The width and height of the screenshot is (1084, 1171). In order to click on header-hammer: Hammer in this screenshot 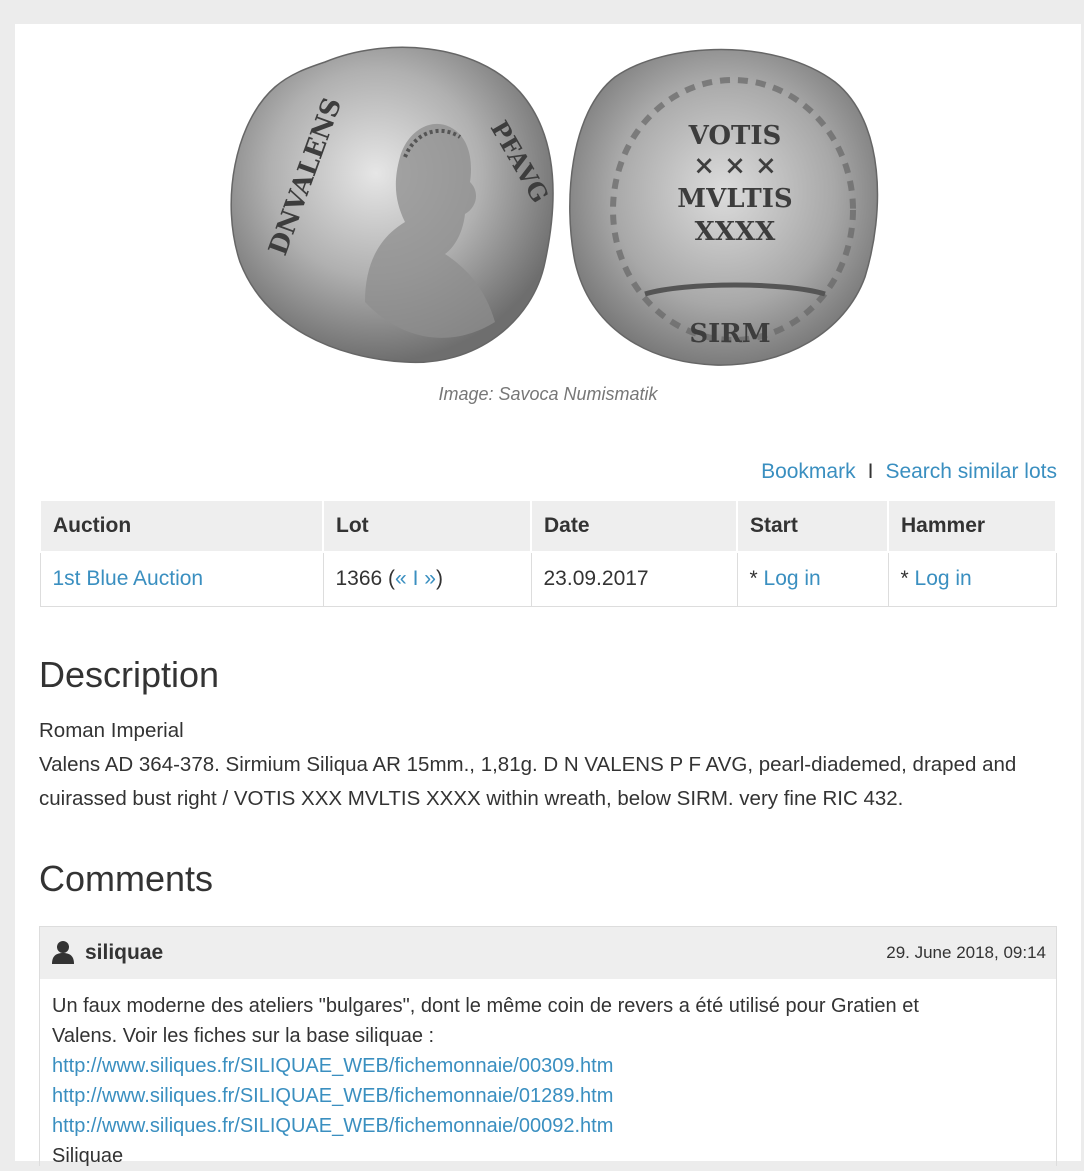, I will do `click(972, 526)`.